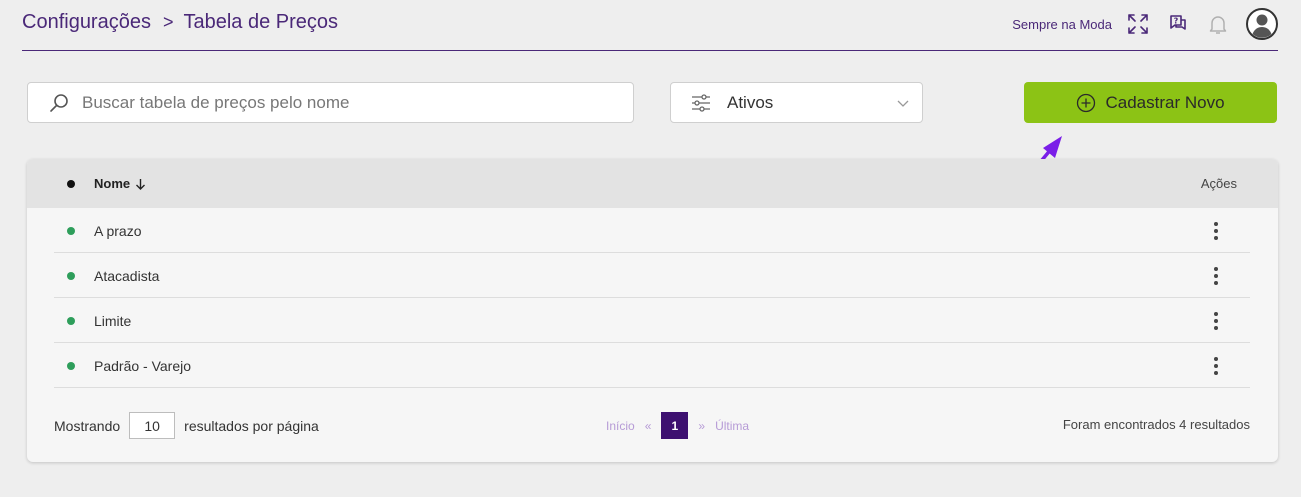  I want to click on expand-icon, so click(1138, 24).